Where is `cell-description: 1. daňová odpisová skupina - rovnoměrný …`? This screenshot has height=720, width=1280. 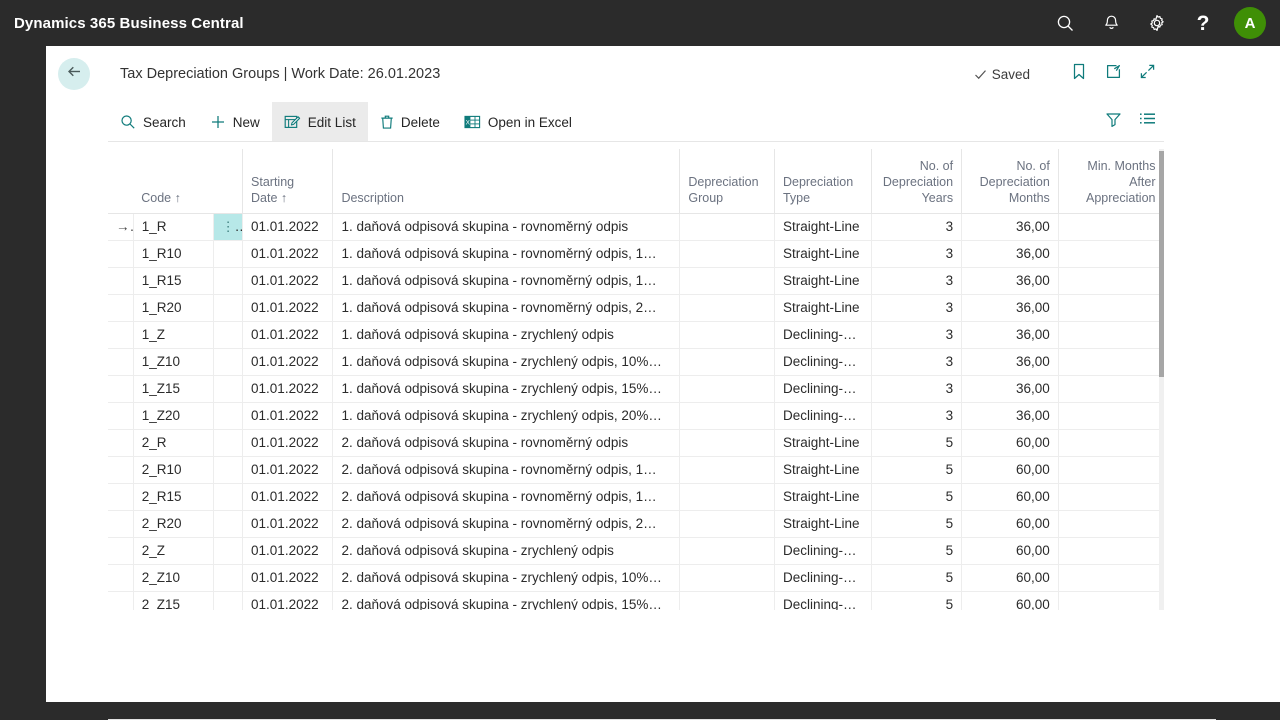 cell-description: 1. daňová odpisová skupina - rovnoměrný … is located at coordinates (506, 308).